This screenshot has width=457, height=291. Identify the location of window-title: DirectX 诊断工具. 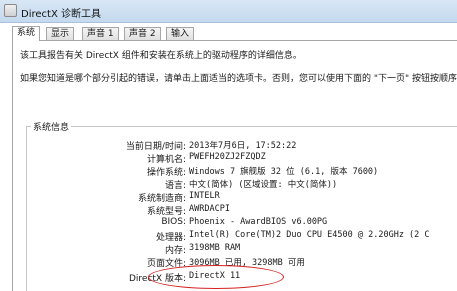
(61, 14).